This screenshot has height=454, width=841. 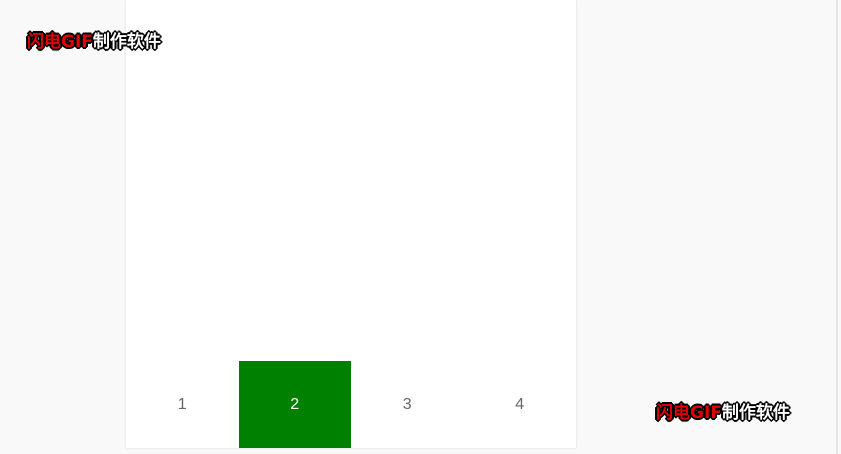 I want to click on watermark-bottom: 闪电GIF制作软件, so click(x=723, y=413).